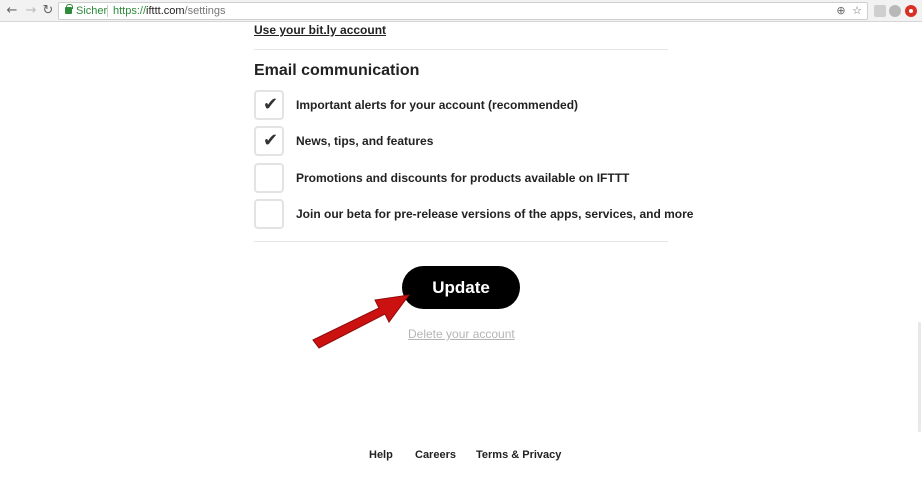 The width and height of the screenshot is (922, 491). What do you see at coordinates (381, 455) in the screenshot?
I see `footer-help-link: Help` at bounding box center [381, 455].